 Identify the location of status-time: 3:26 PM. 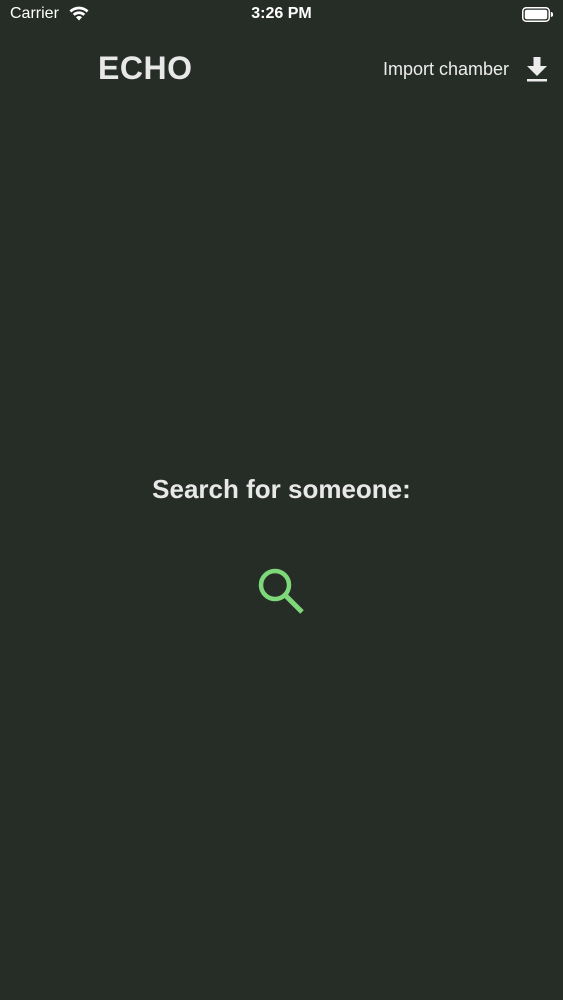
(281, 13).